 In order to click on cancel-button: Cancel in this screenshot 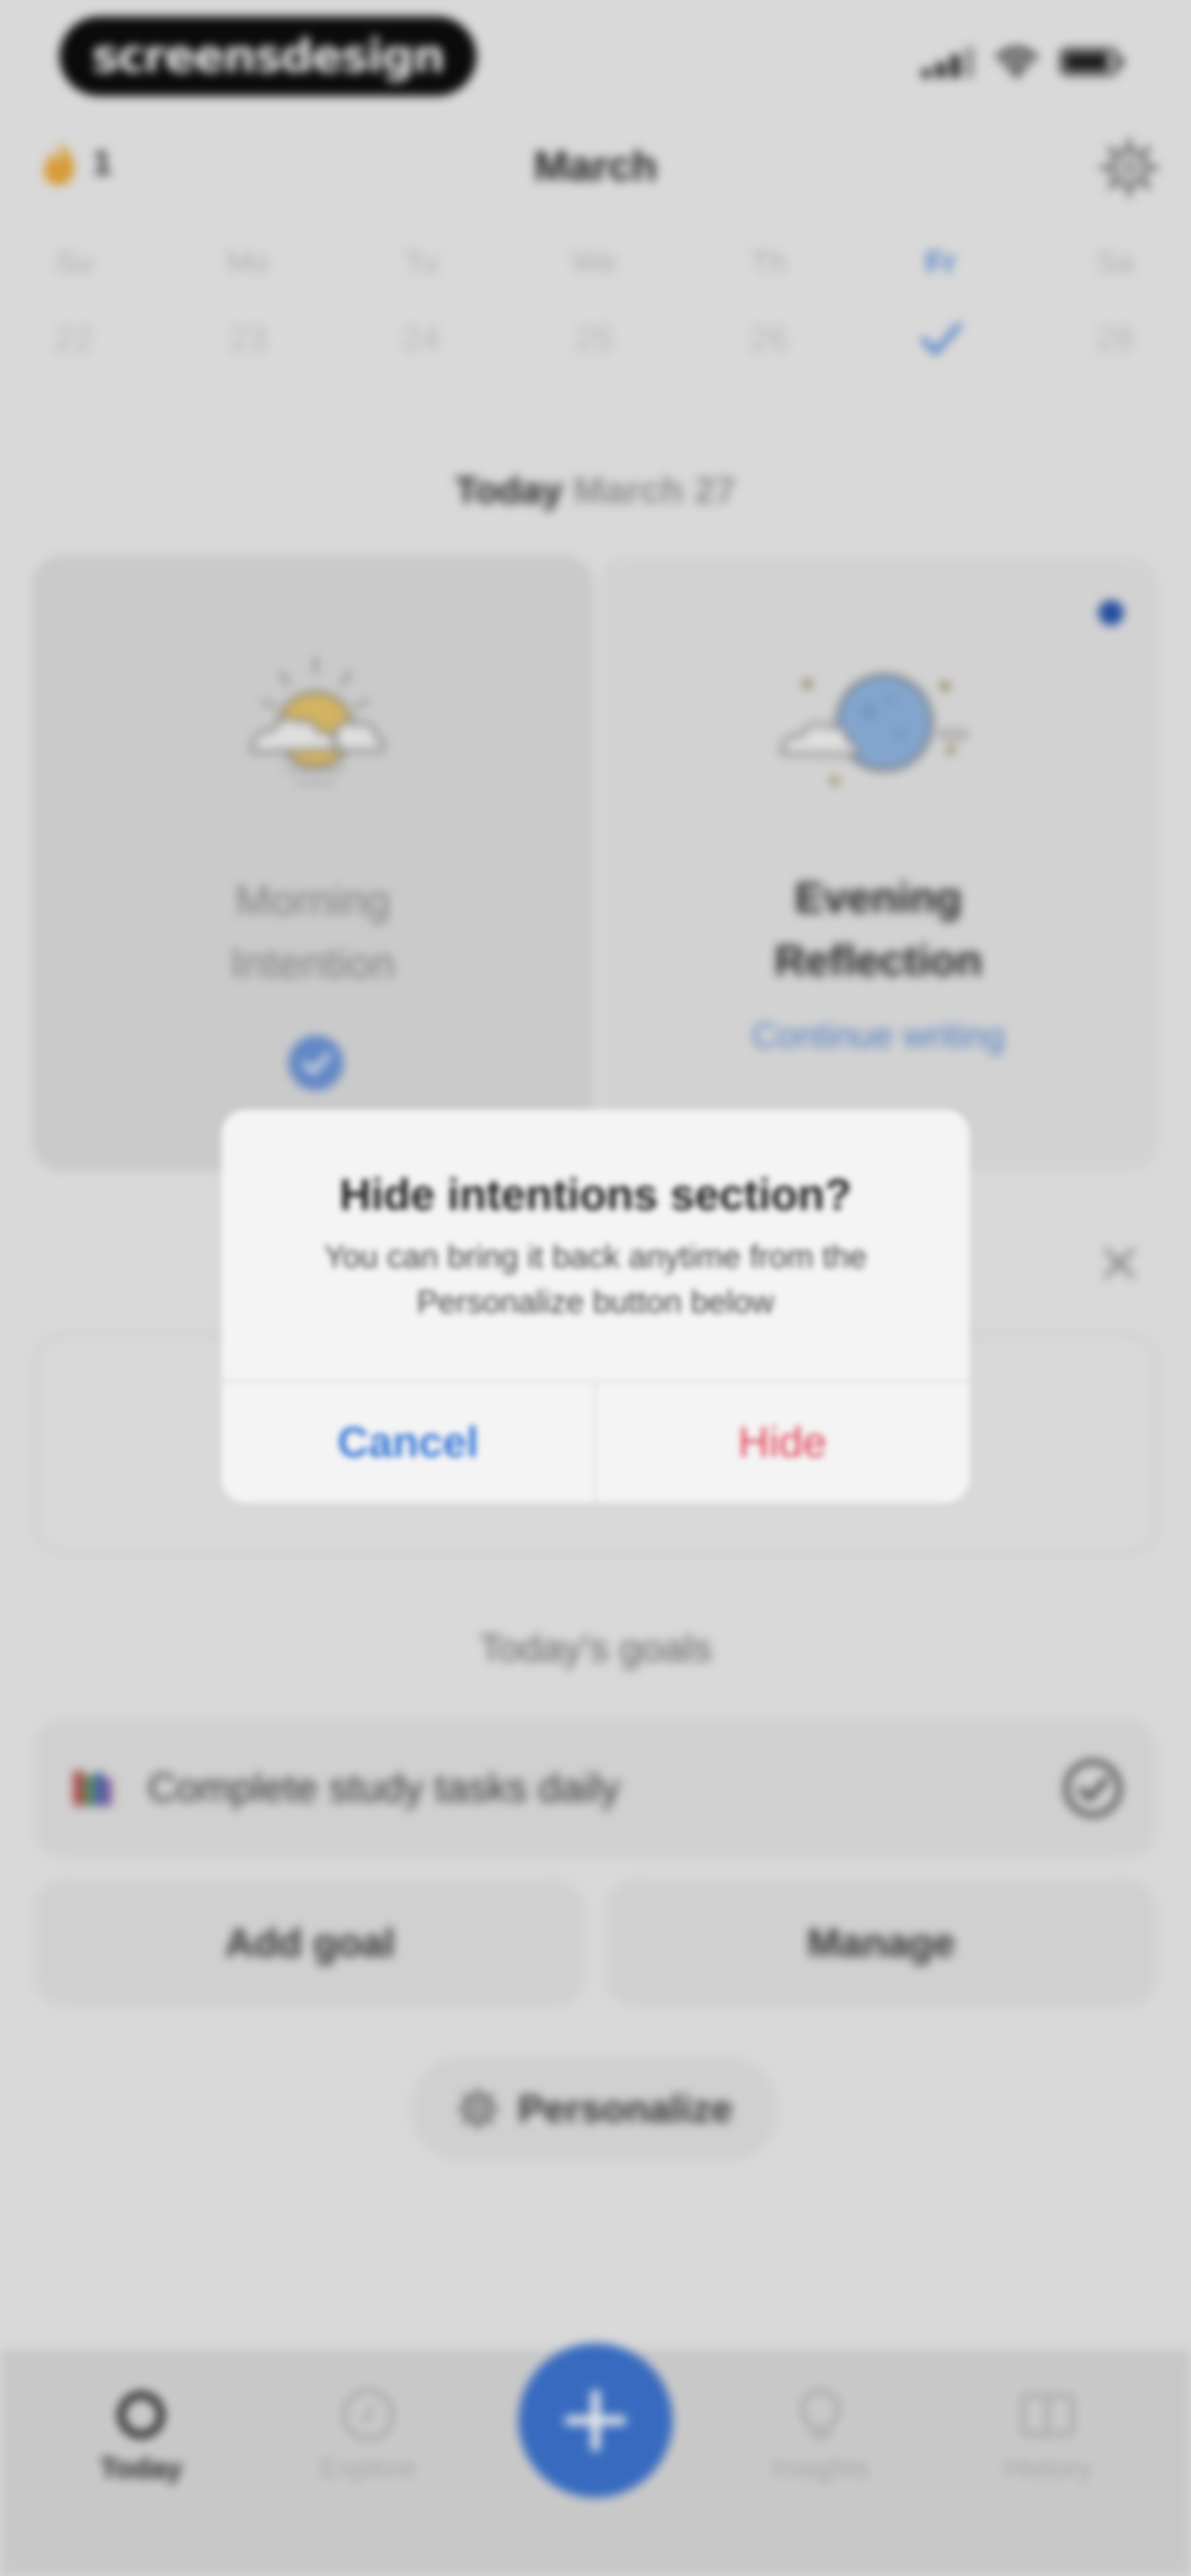, I will do `click(408, 1442)`.